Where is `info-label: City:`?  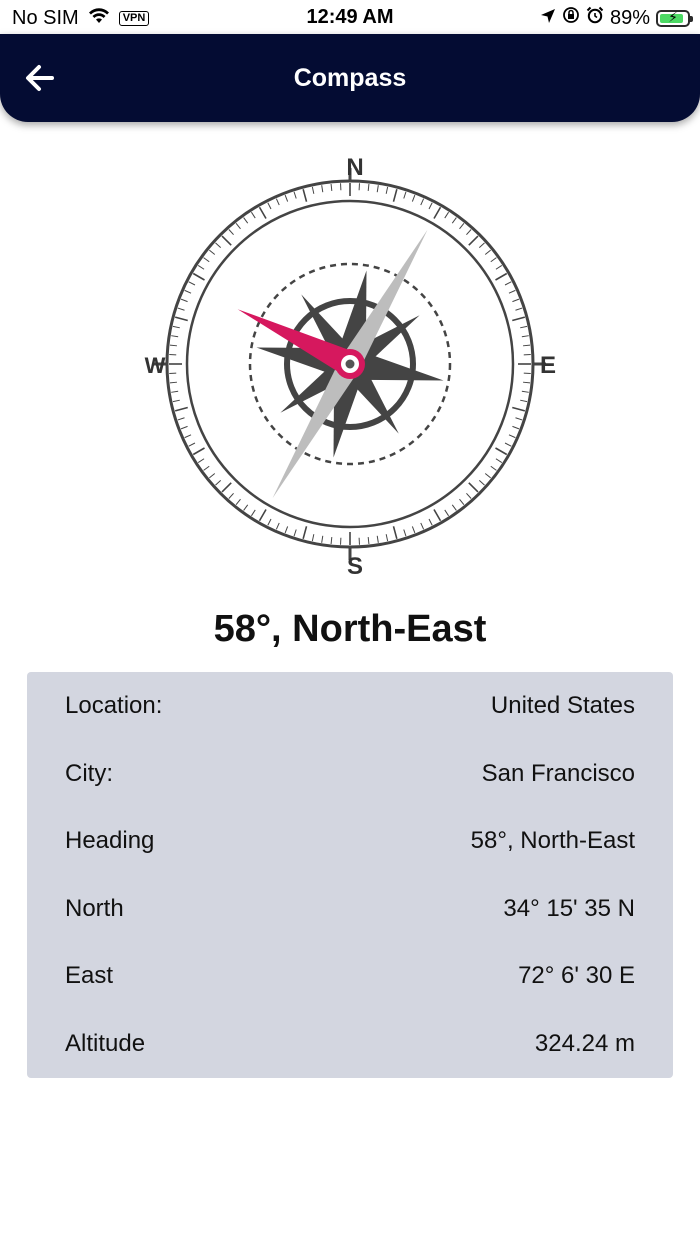 info-label: City: is located at coordinates (89, 773).